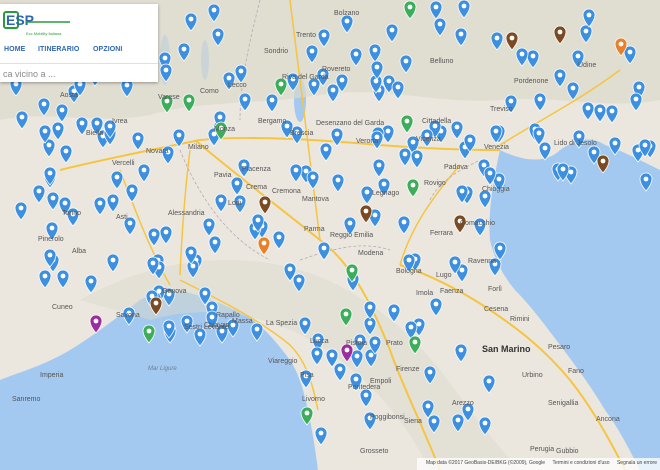 The width and height of the screenshot is (660, 470). I want to click on city-label: Comacchio, so click(478, 223).